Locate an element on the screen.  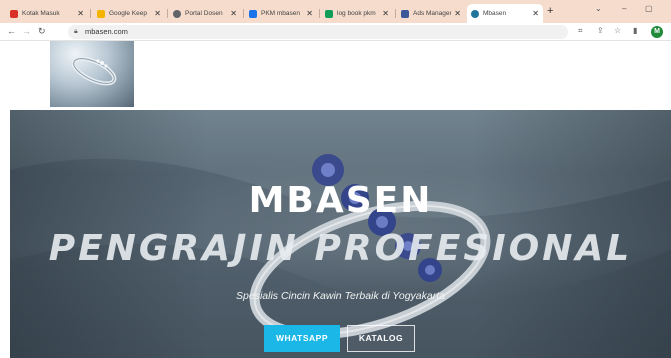
tab-title: log book pkm is located at coordinates (356, 13).